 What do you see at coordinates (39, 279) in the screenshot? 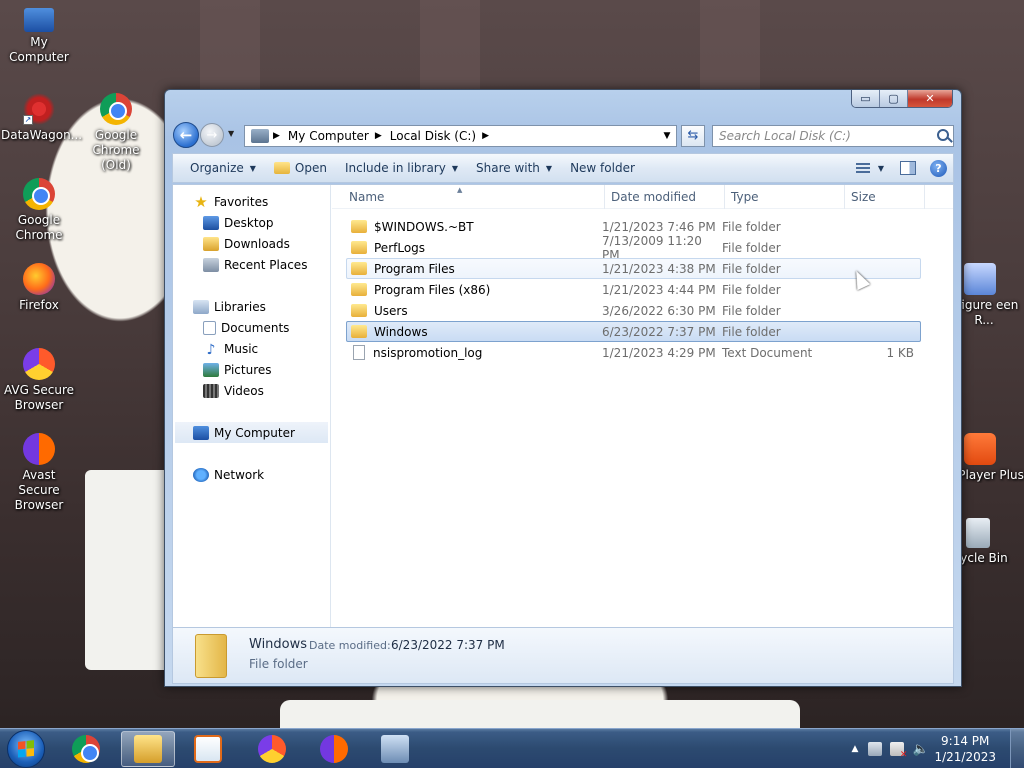
I see `firefox-icon` at bounding box center [39, 279].